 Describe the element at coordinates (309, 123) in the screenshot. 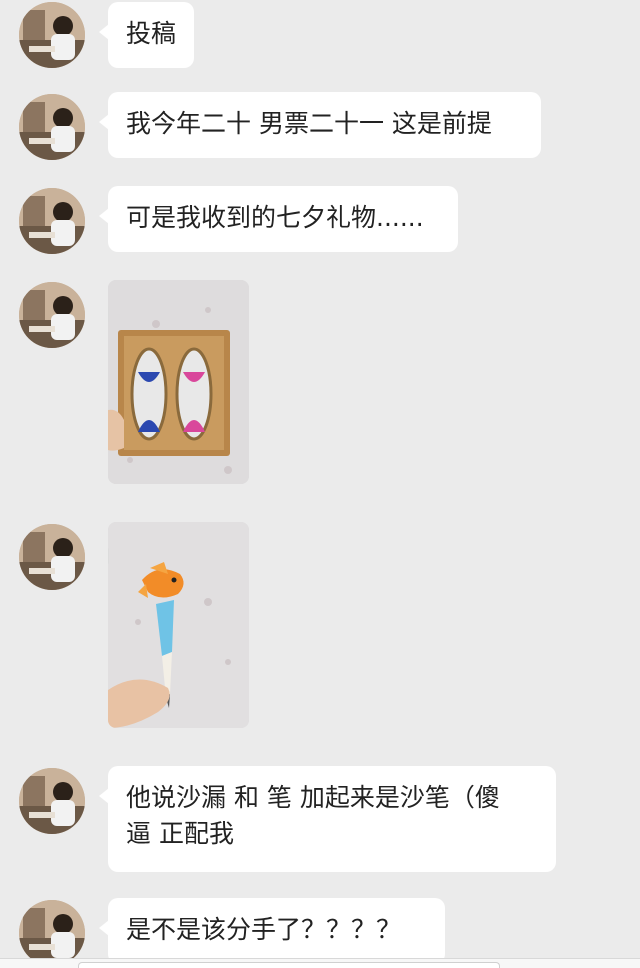

I see `message-text: 我今年二十 男票二十一 这是前提` at that location.